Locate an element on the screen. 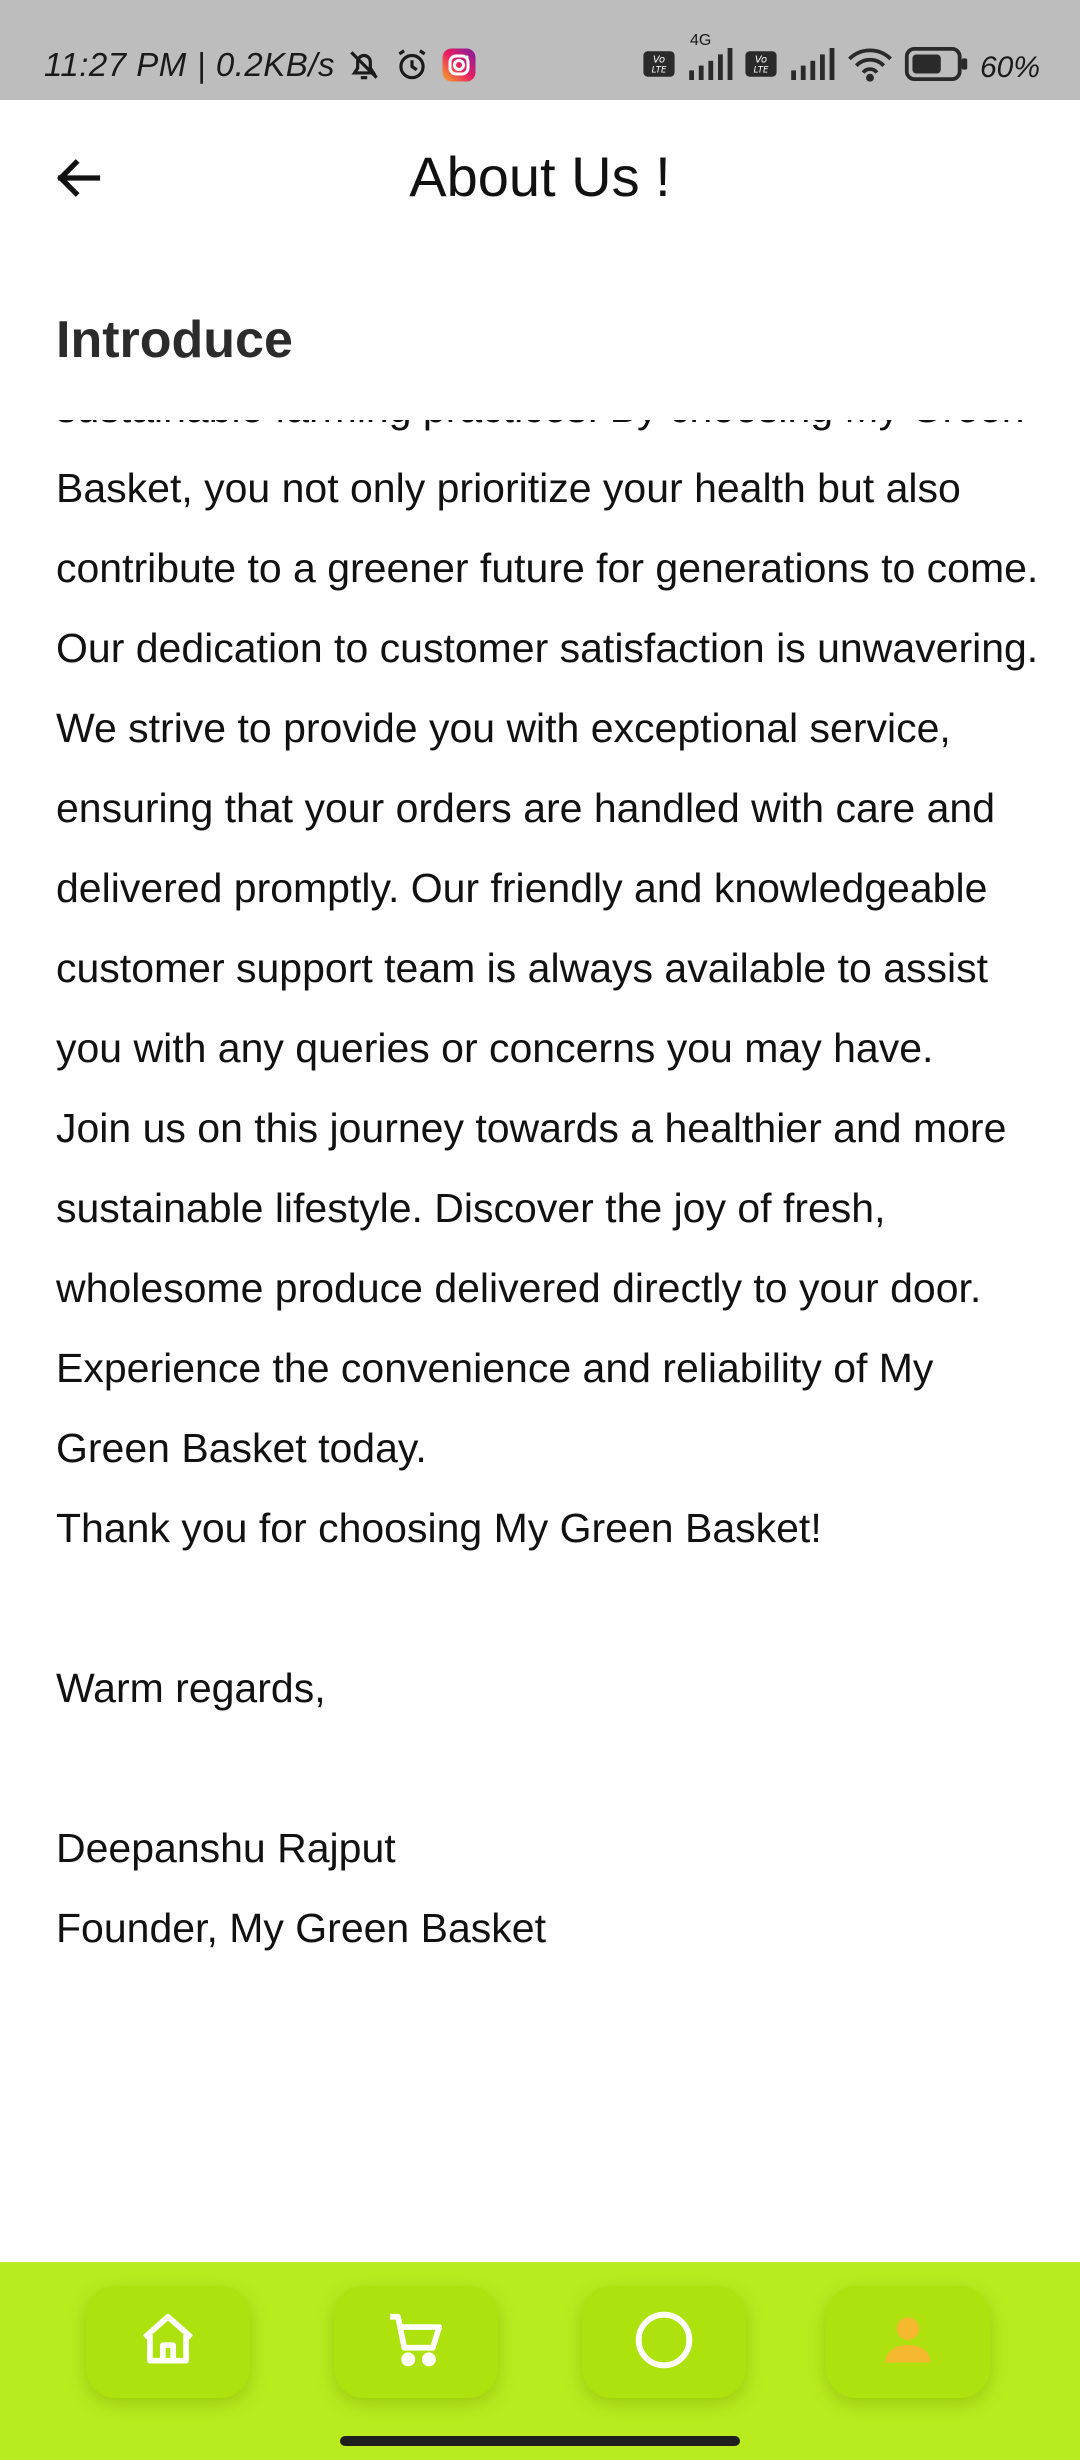 This screenshot has height=2460, width=1080. gesture-handle is located at coordinates (540, 2441).